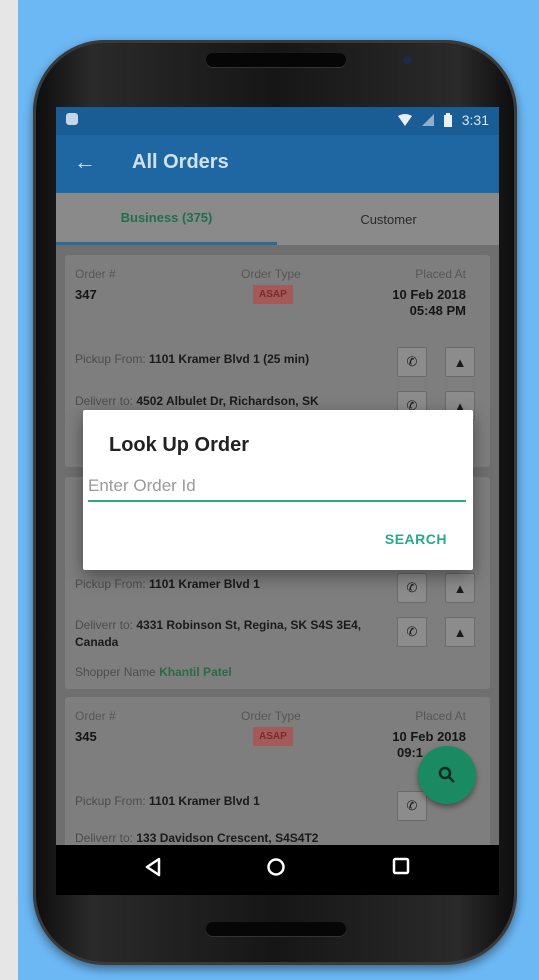 This screenshot has height=980, width=539. I want to click on dialog-title: Look Up Order, so click(179, 445).